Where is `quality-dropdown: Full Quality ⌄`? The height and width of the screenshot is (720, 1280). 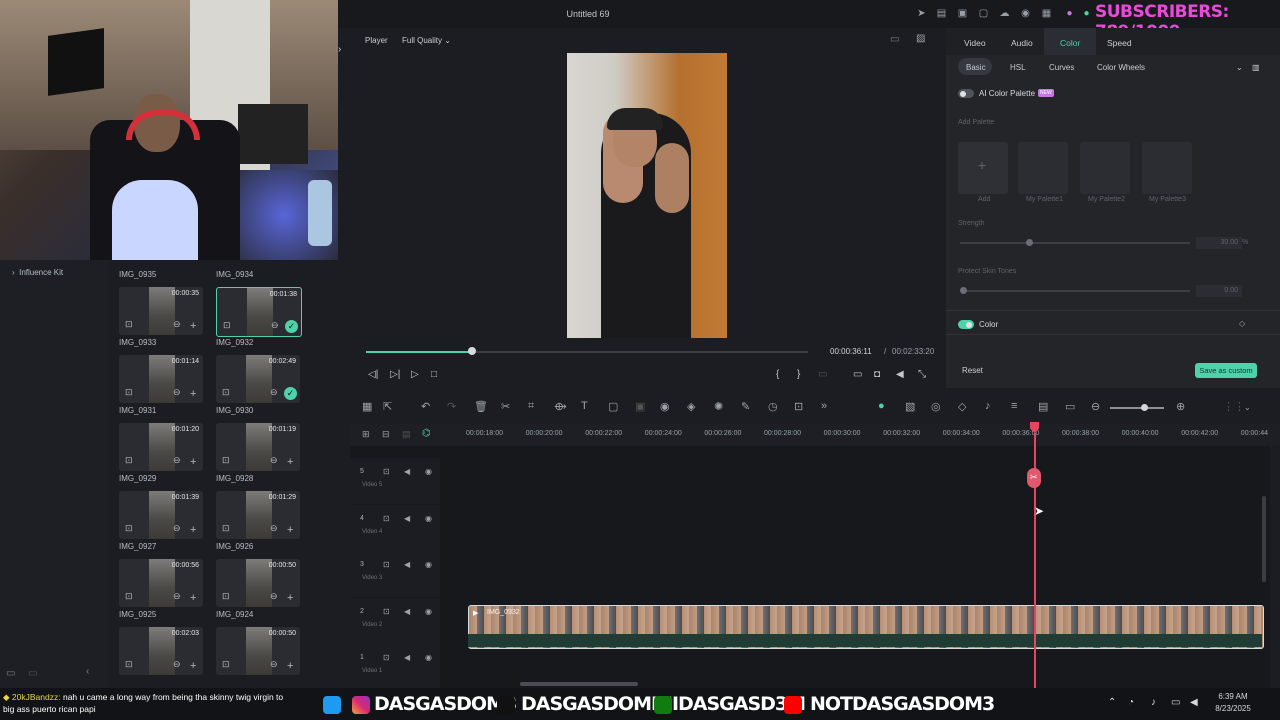 quality-dropdown: Full Quality ⌄ is located at coordinates (426, 40).